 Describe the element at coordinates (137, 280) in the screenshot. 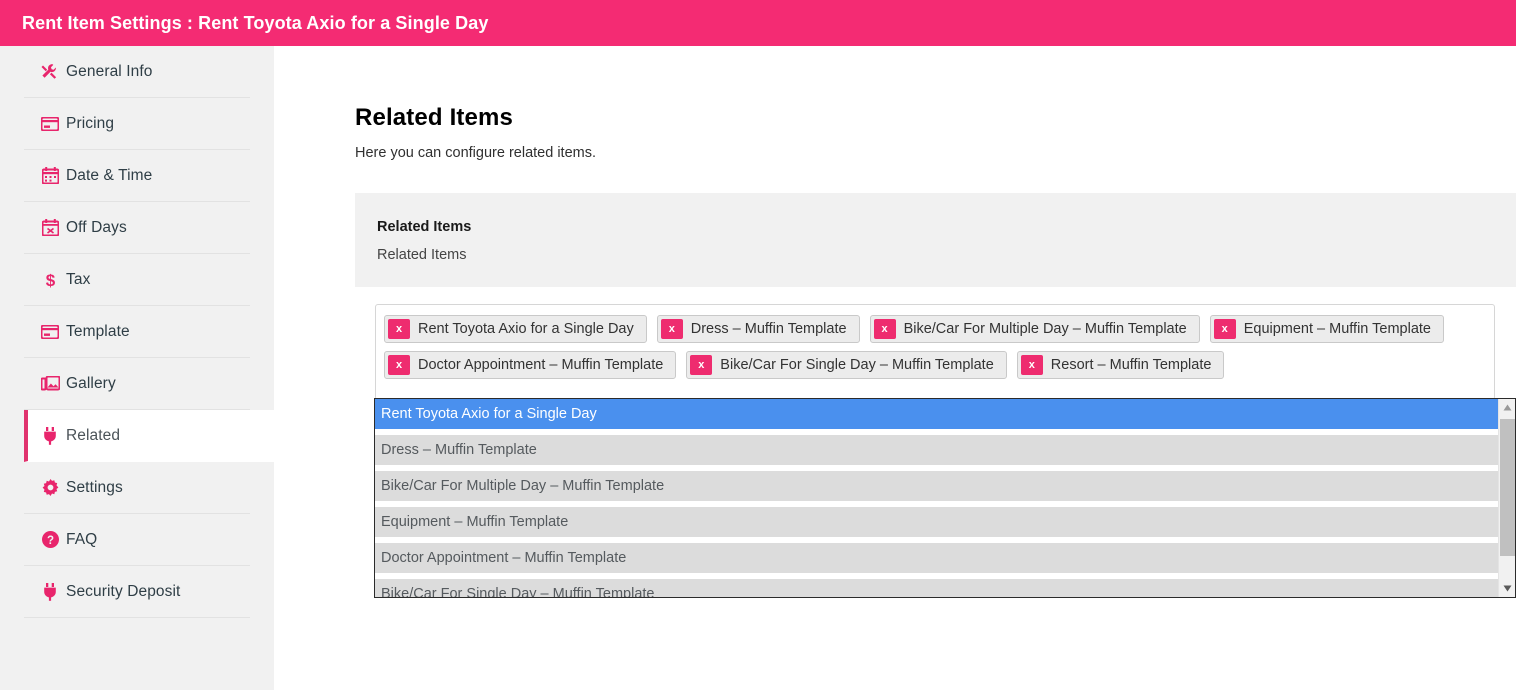

I see `sidebar-item-tax: $ Tax` at that location.